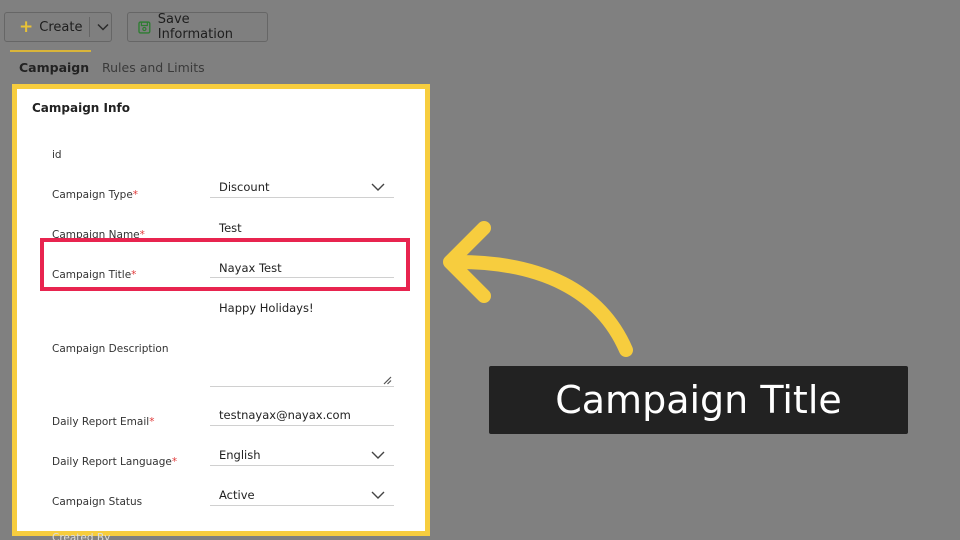 The width and height of the screenshot is (960, 540). I want to click on callout-box: Campaign Title, so click(698, 400).